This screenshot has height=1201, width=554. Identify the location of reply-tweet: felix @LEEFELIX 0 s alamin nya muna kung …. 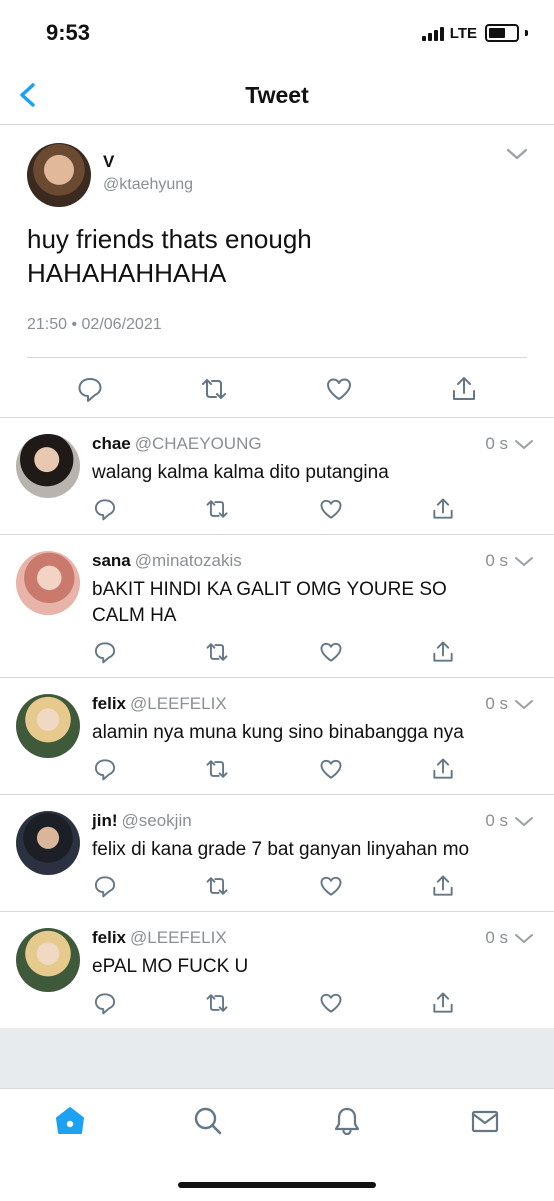
(277, 736).